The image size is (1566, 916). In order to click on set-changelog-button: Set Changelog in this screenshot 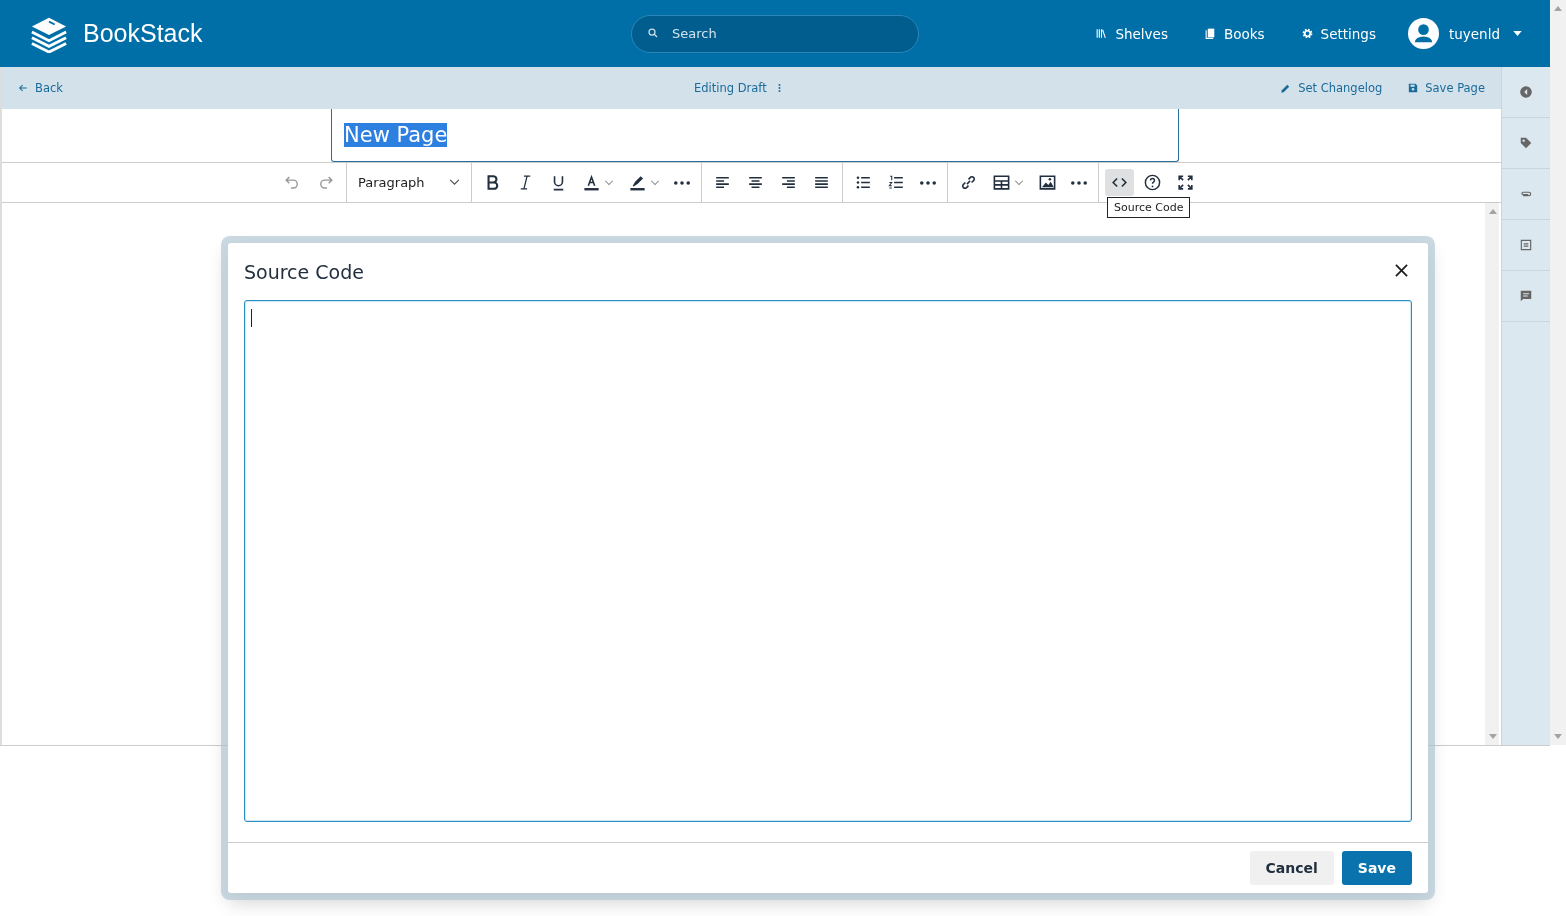, I will do `click(1331, 88)`.